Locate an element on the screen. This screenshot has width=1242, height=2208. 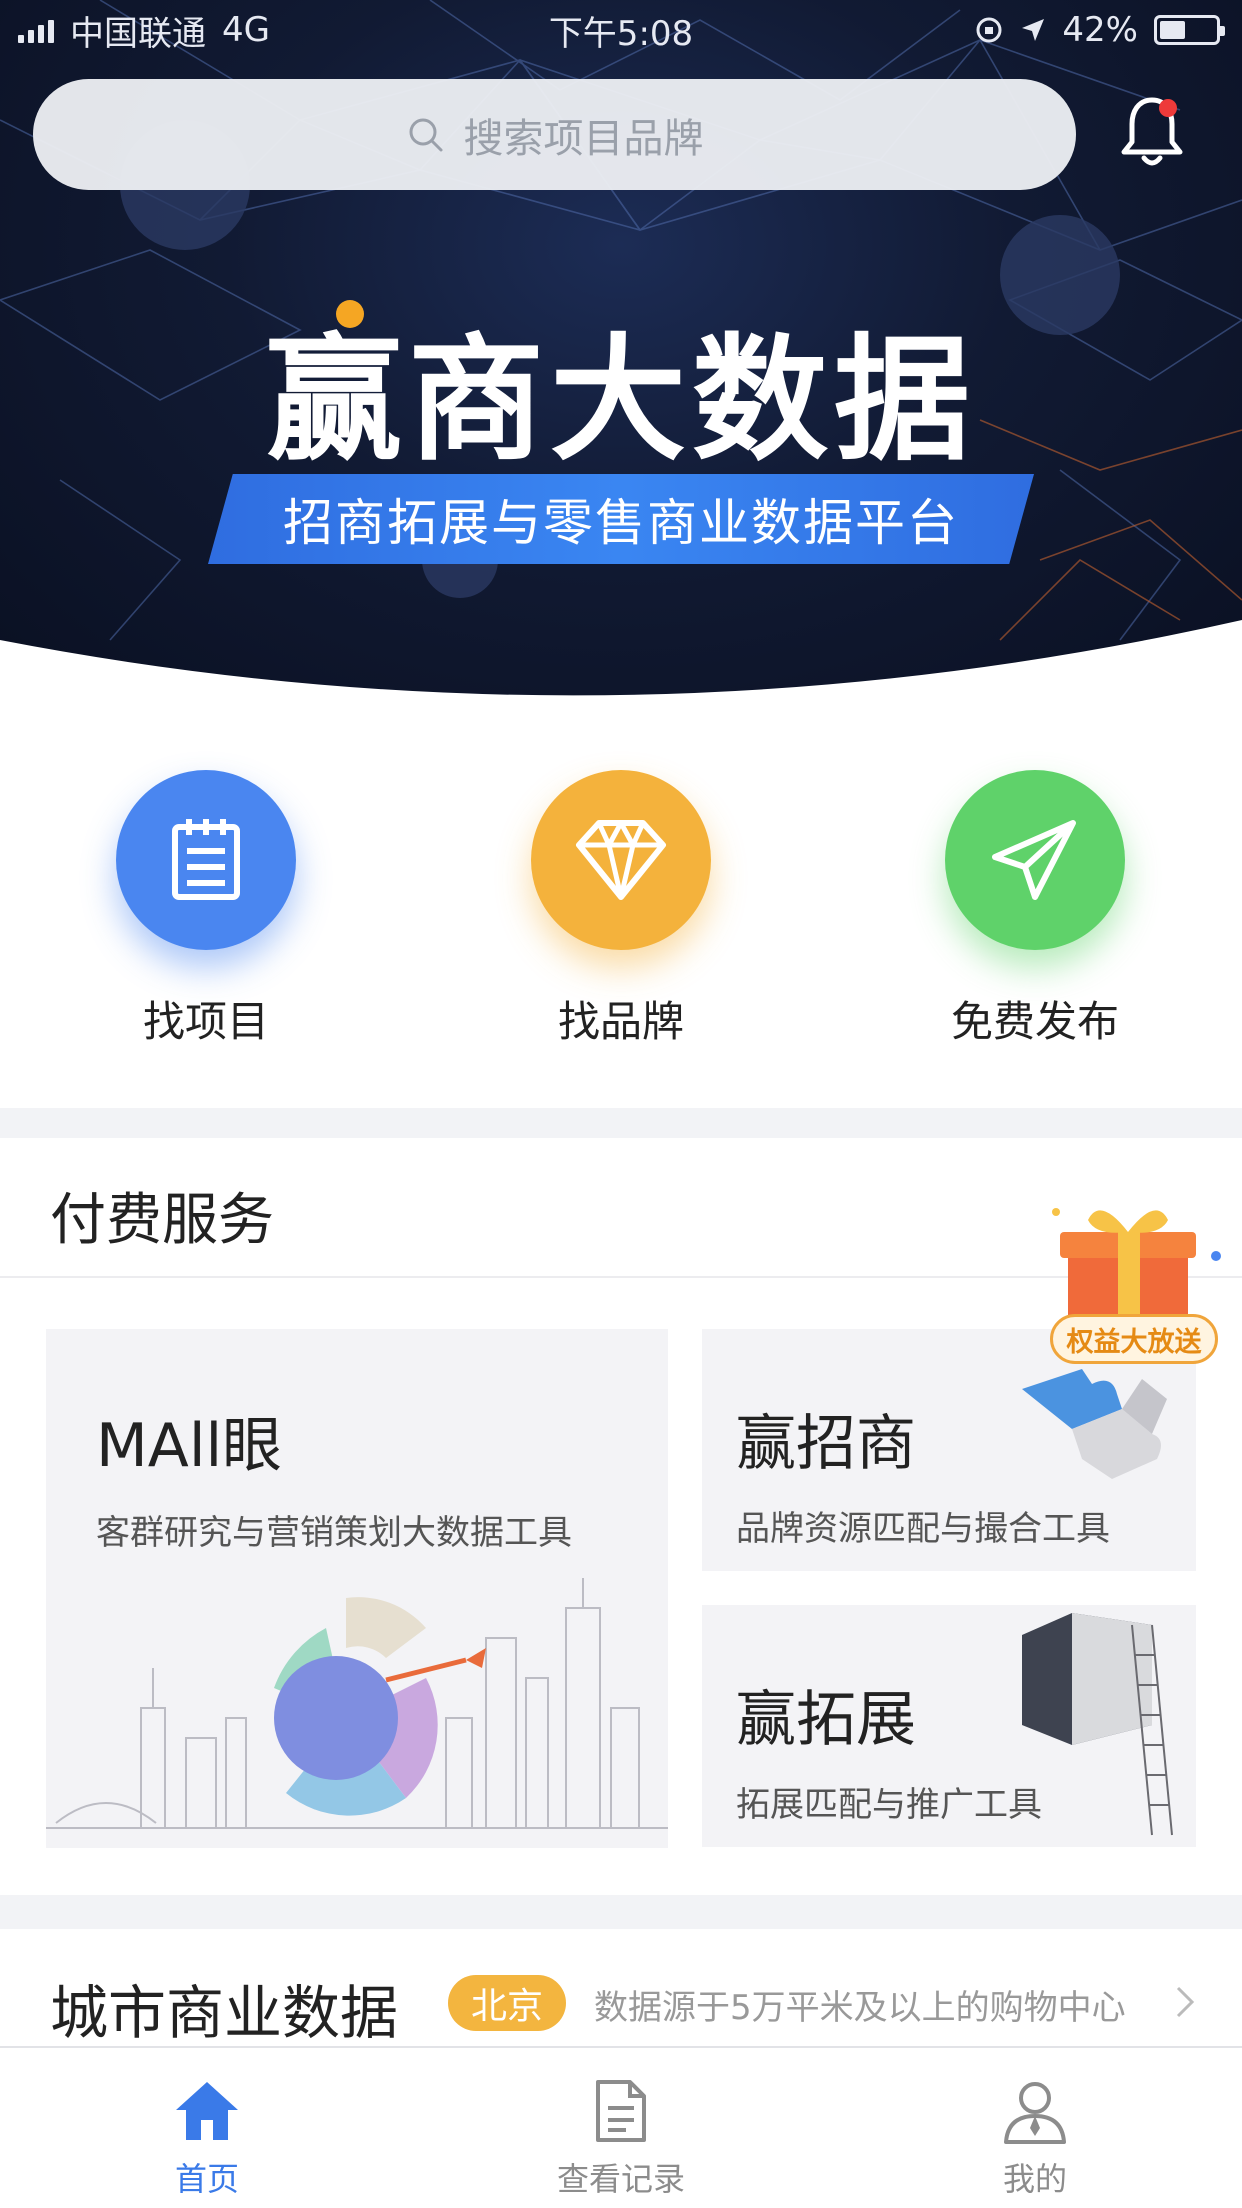
service-card-mall-eye: MAll眼 客群研究与营销策划大数据工具 is located at coordinates (357, 1588).